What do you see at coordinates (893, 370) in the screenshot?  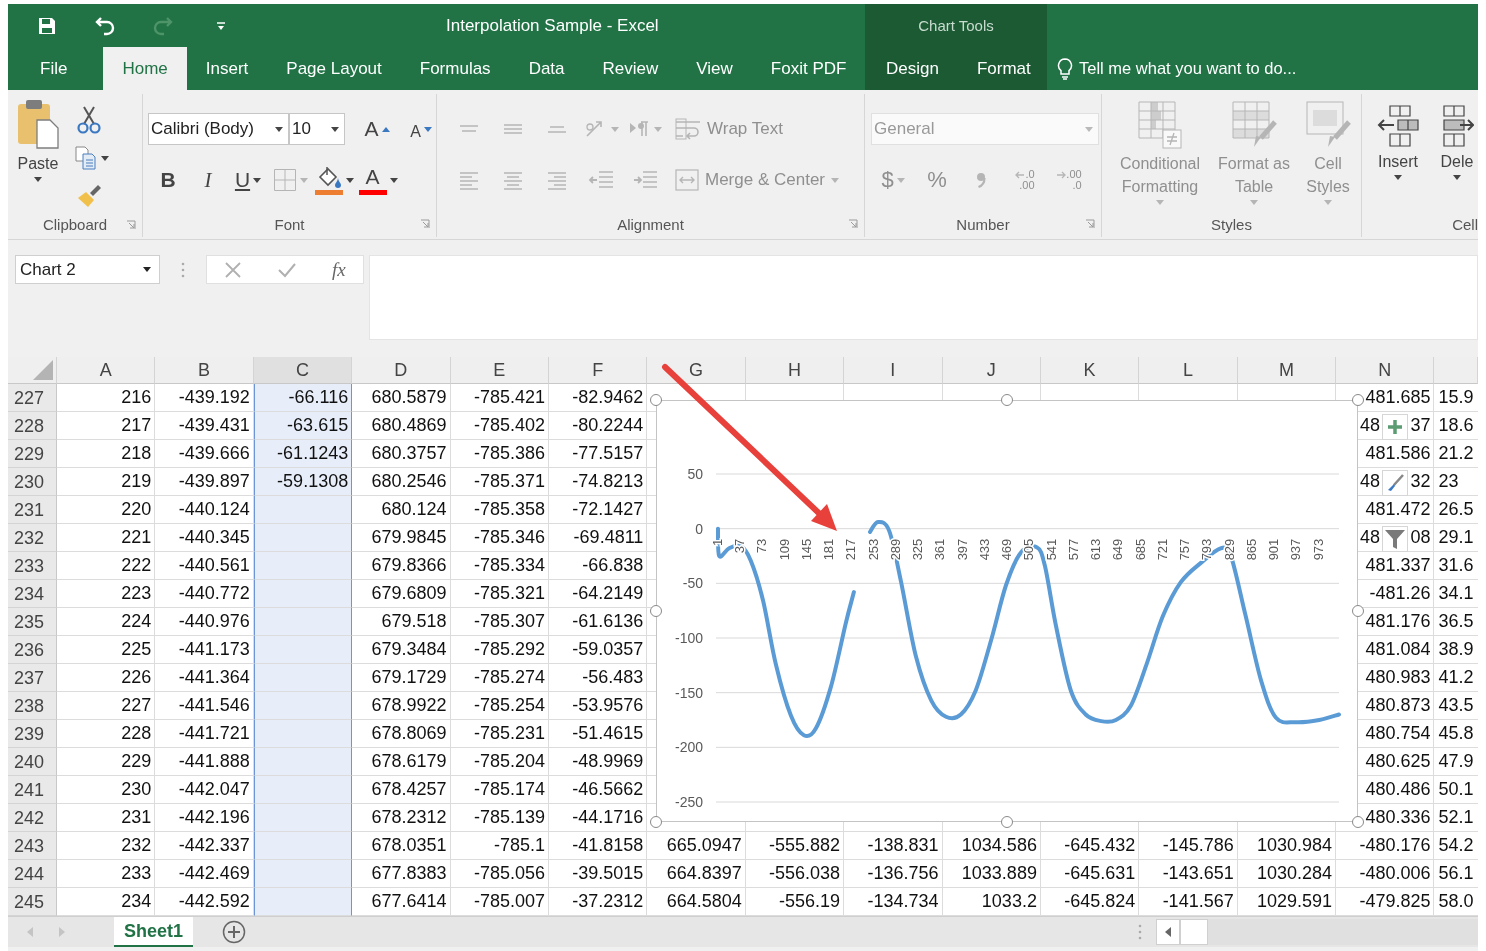 I see `column-header: I` at bounding box center [893, 370].